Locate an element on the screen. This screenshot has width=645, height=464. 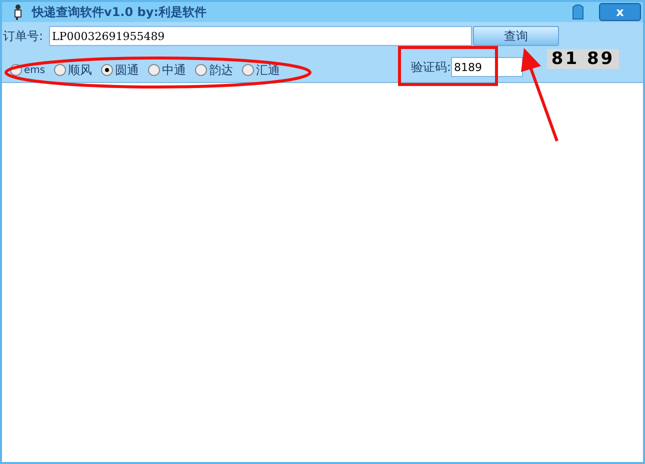
captcha-label: 验证码: is located at coordinates (430, 67).